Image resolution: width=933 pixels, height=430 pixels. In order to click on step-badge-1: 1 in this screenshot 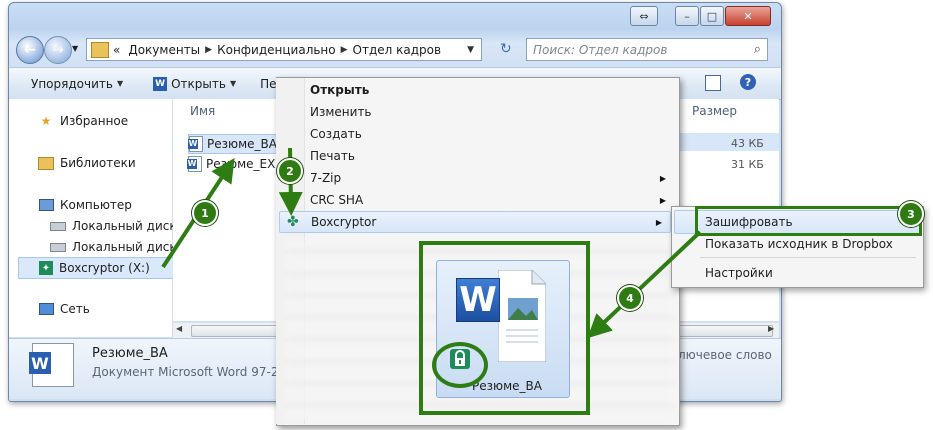, I will do `click(205, 213)`.